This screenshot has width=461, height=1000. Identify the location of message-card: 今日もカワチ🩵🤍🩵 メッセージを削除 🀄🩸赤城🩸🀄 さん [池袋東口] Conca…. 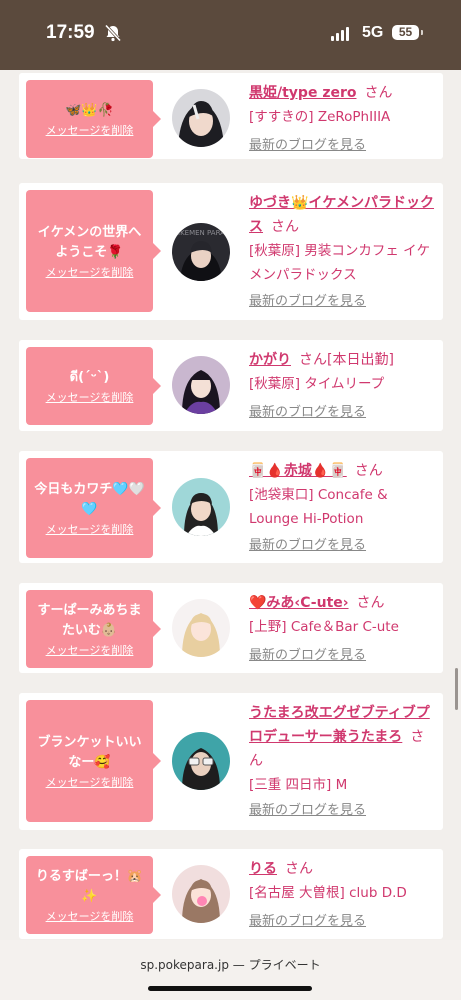
(231, 507).